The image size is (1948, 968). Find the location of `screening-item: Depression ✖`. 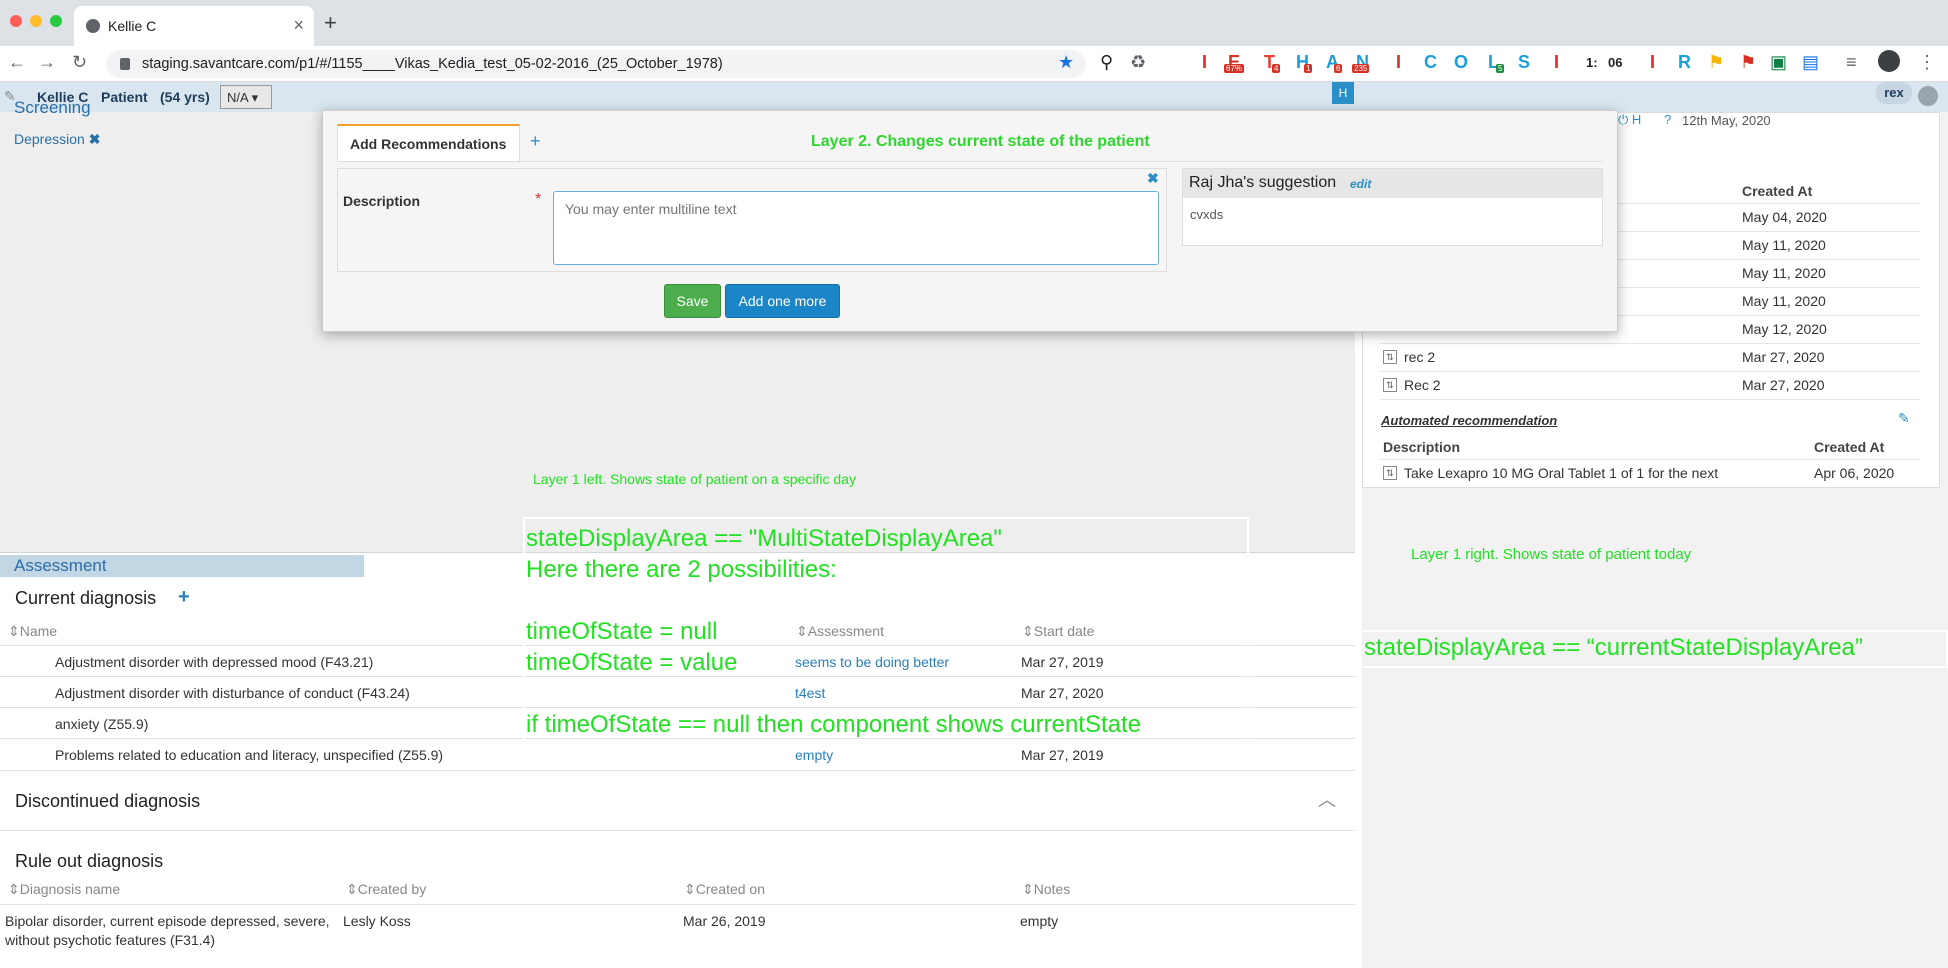

screening-item: Depression ✖ is located at coordinates (57, 139).